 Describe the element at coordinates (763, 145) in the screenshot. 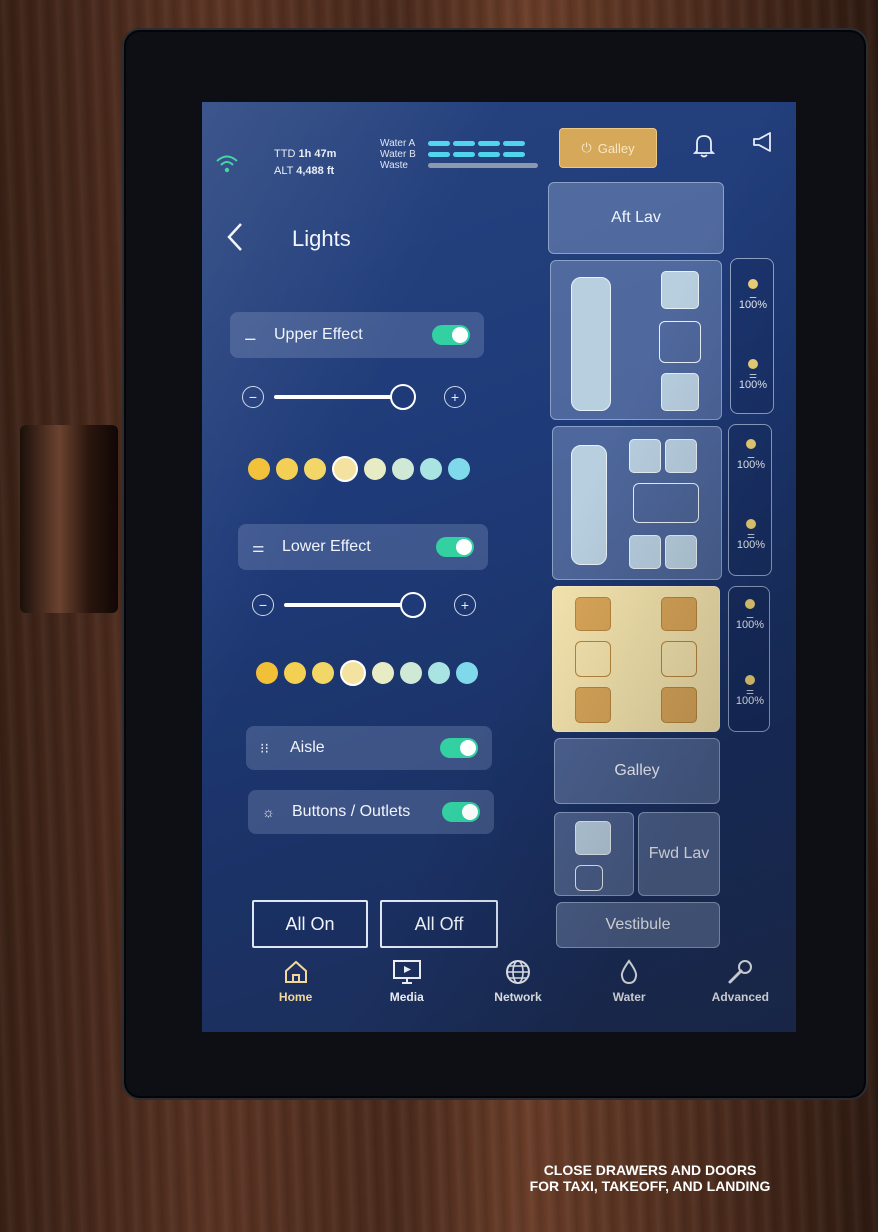

I see `megaphone-icon` at that location.